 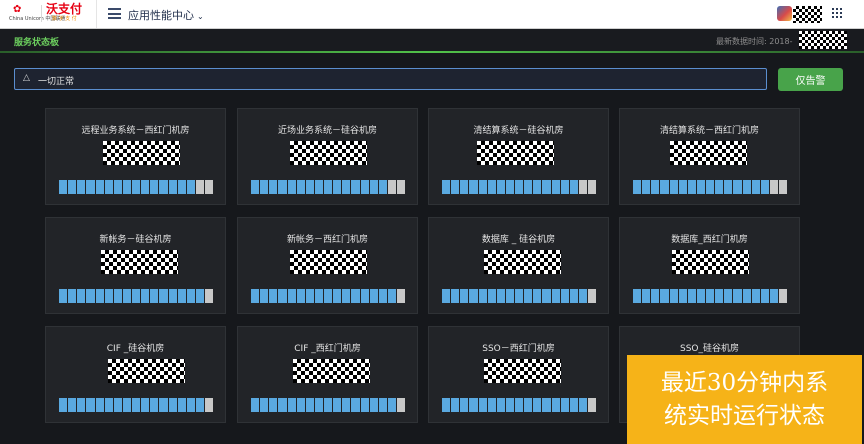 I want to click on service-card: 新帐务－硅谷机房, so click(x=135, y=265).